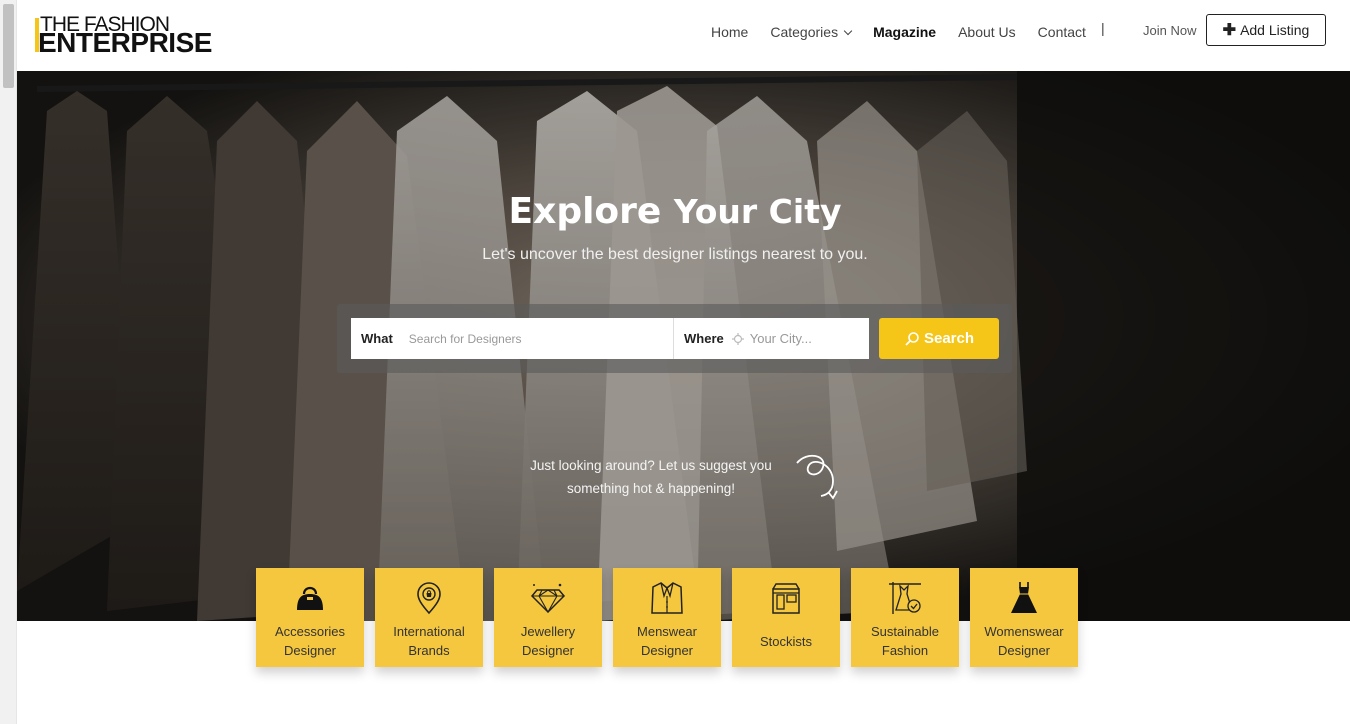 Image resolution: width=1350 pixels, height=724 pixels. Describe the element at coordinates (429, 631) in the screenshot. I see `category-label-line1: International` at that location.